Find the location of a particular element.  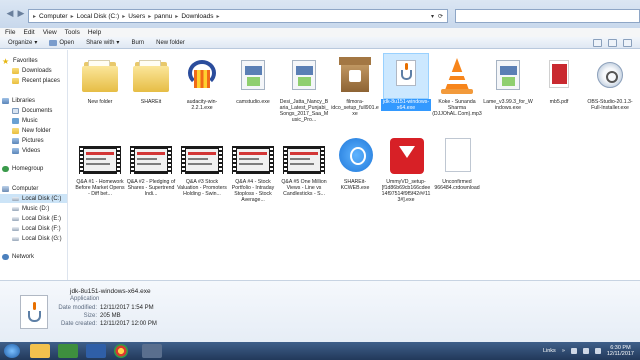

nav-recent-places: Recent places is located at coordinates (36, 80).